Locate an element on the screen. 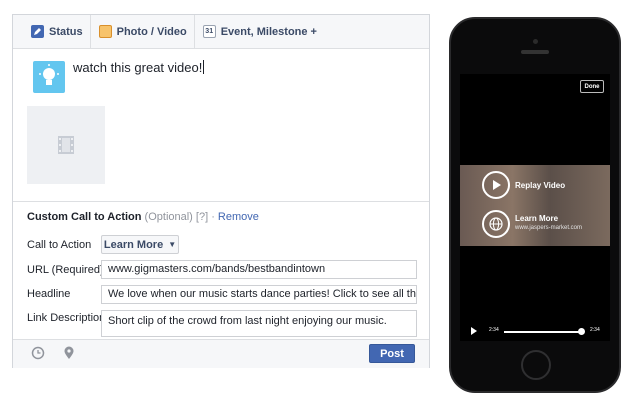 This screenshot has height=412, width=640. tab-event-milestone: 31 Event, Milestone + is located at coordinates (258, 31).